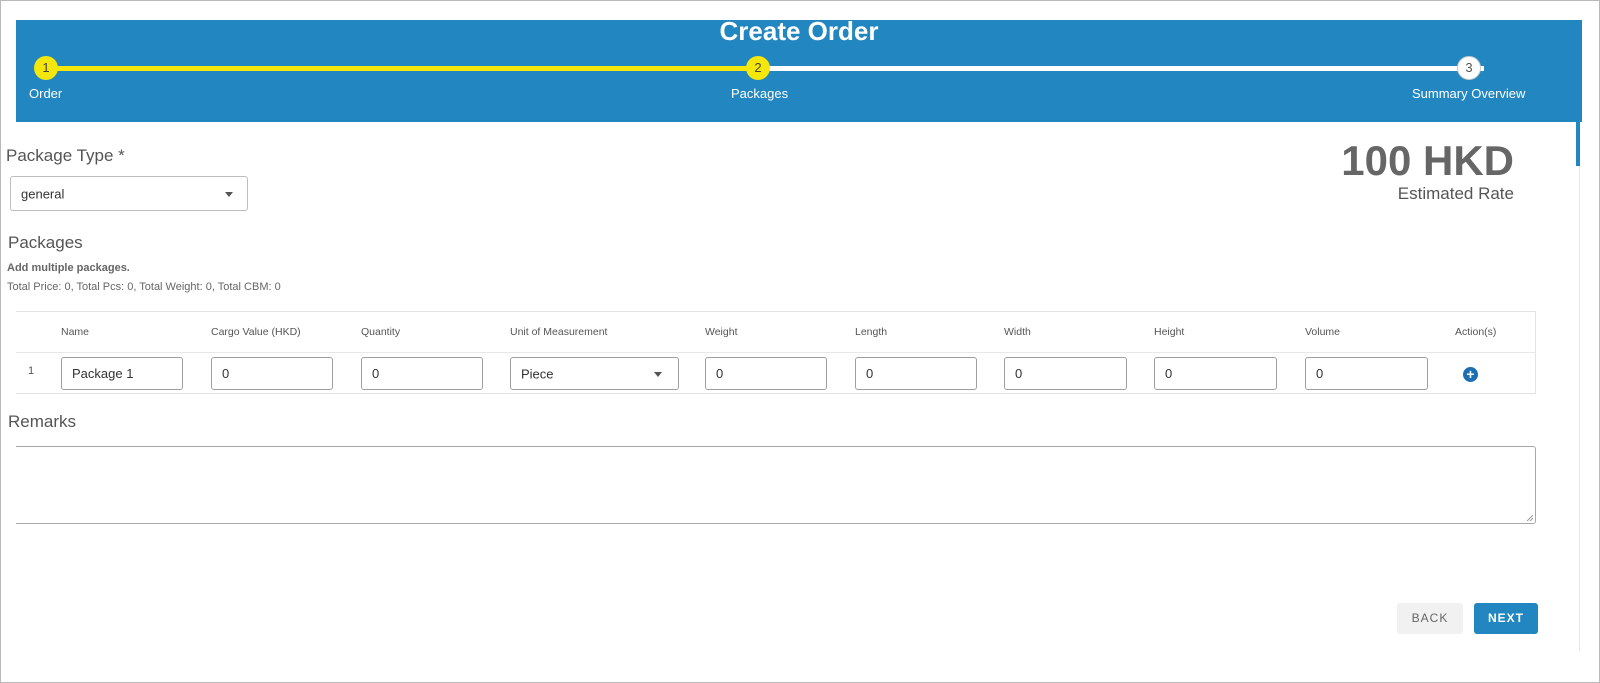 The width and height of the screenshot is (1600, 683). I want to click on col-weight: Weight, so click(721, 332).